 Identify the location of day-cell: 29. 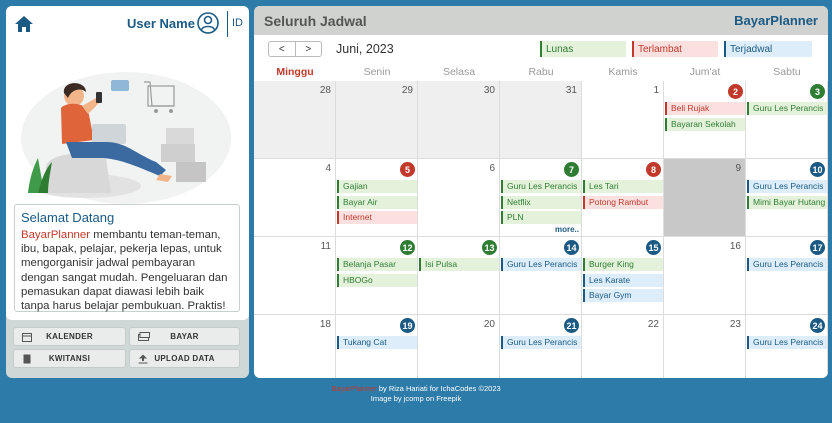
(377, 120).